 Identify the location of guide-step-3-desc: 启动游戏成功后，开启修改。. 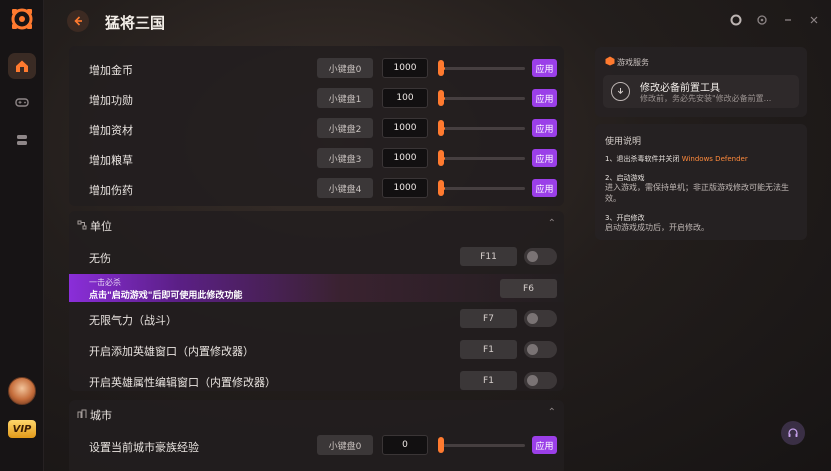
(657, 227).